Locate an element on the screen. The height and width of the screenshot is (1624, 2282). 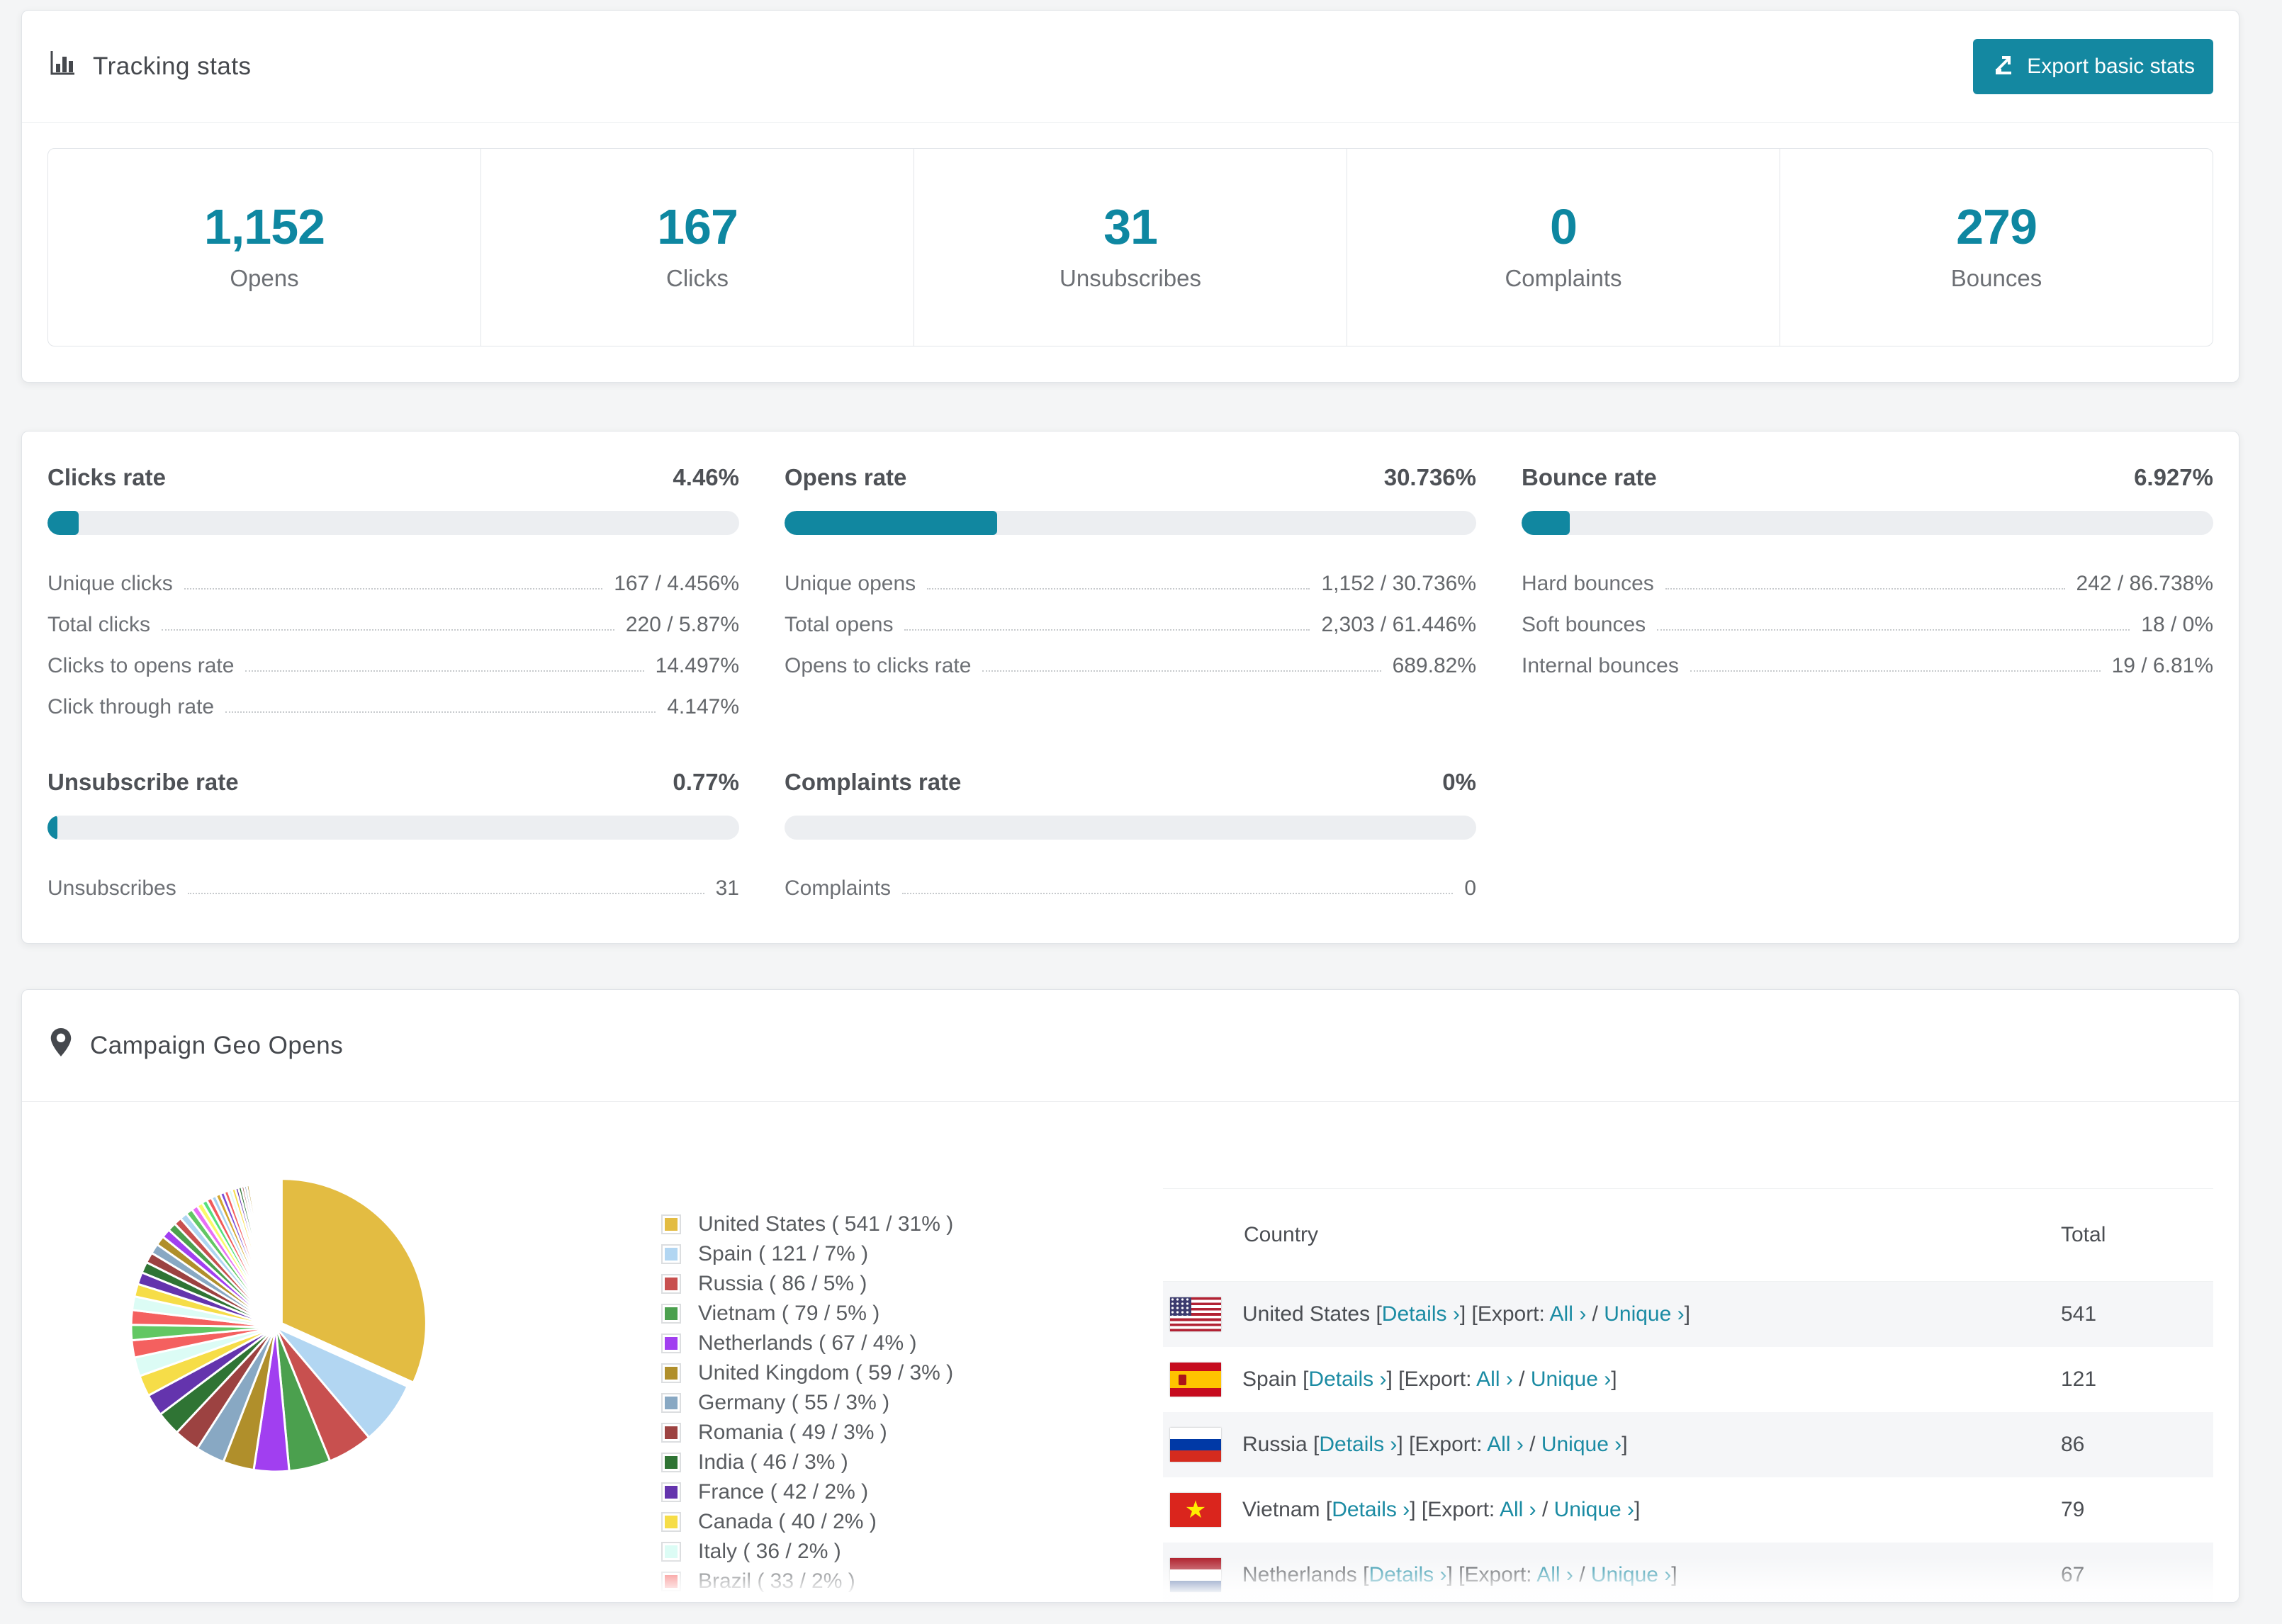
rate-title: Opens rate is located at coordinates (846, 477).